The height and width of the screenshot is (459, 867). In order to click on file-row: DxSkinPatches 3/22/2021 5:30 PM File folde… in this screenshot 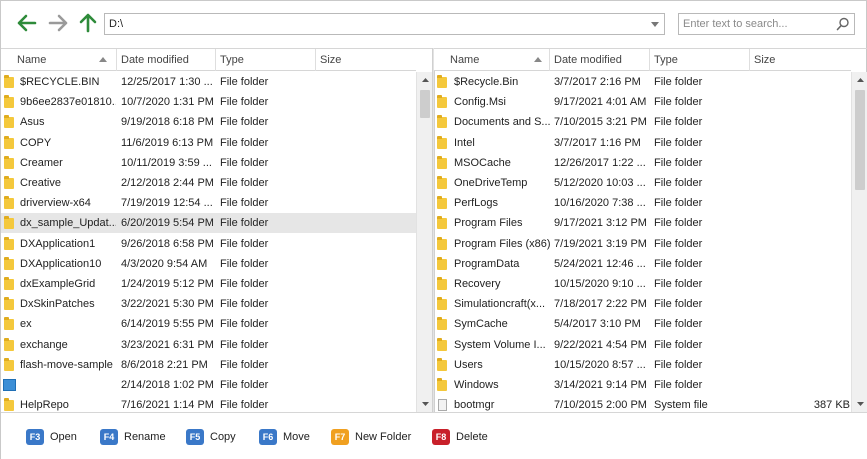, I will do `click(208, 304)`.